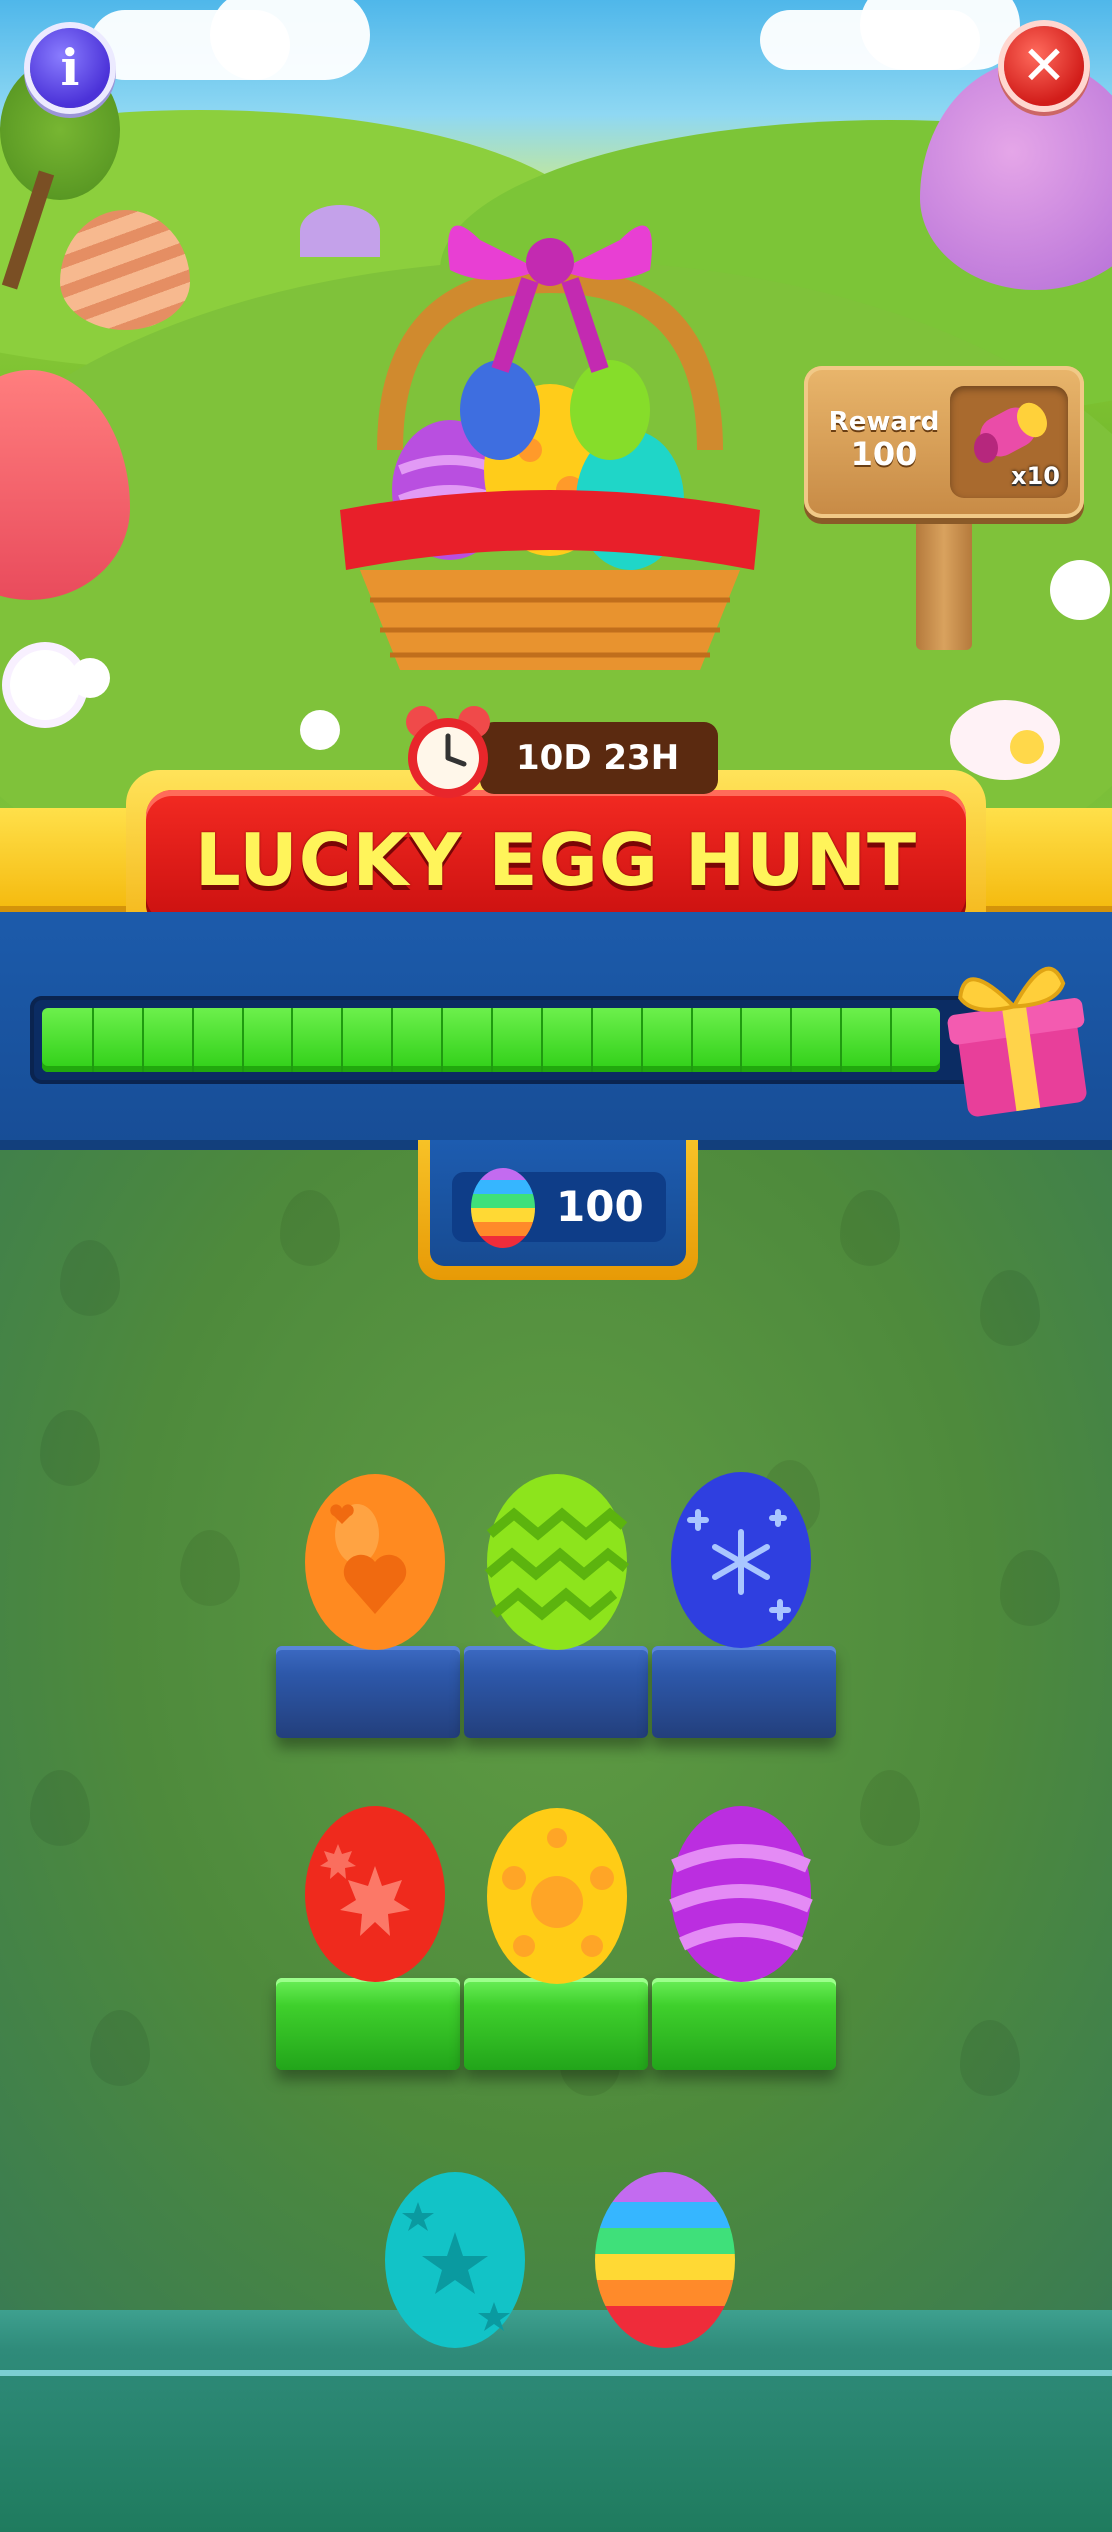 The height and width of the screenshot is (2532, 1112). I want to click on event-timer: 10D 23H, so click(599, 758).